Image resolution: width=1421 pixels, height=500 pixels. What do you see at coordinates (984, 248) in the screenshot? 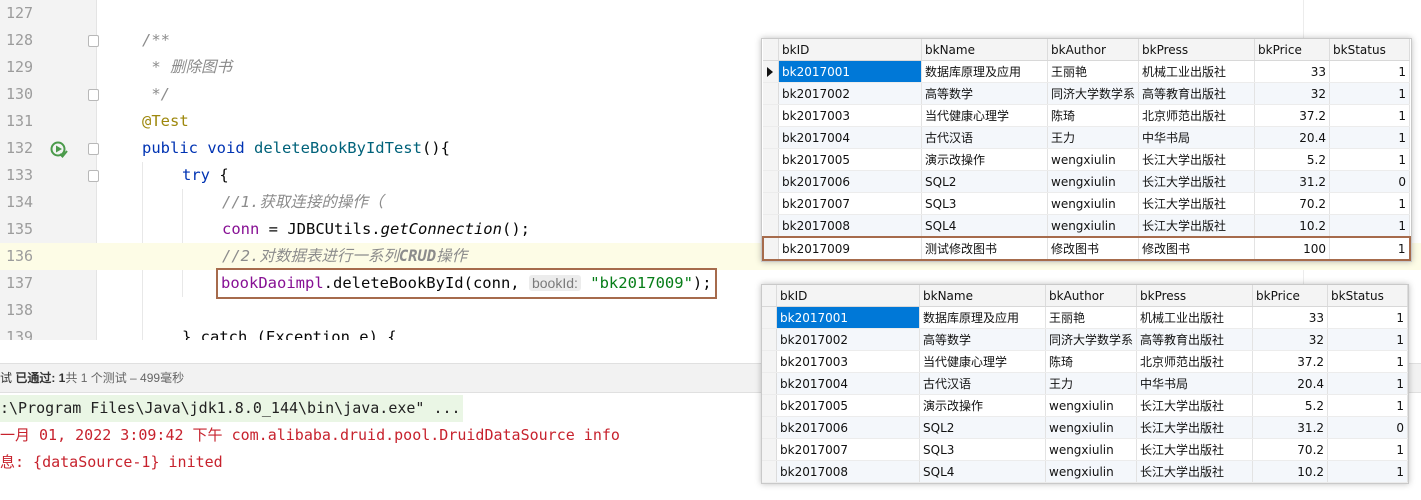
I see `table-cell: 测试修改图书` at bounding box center [984, 248].